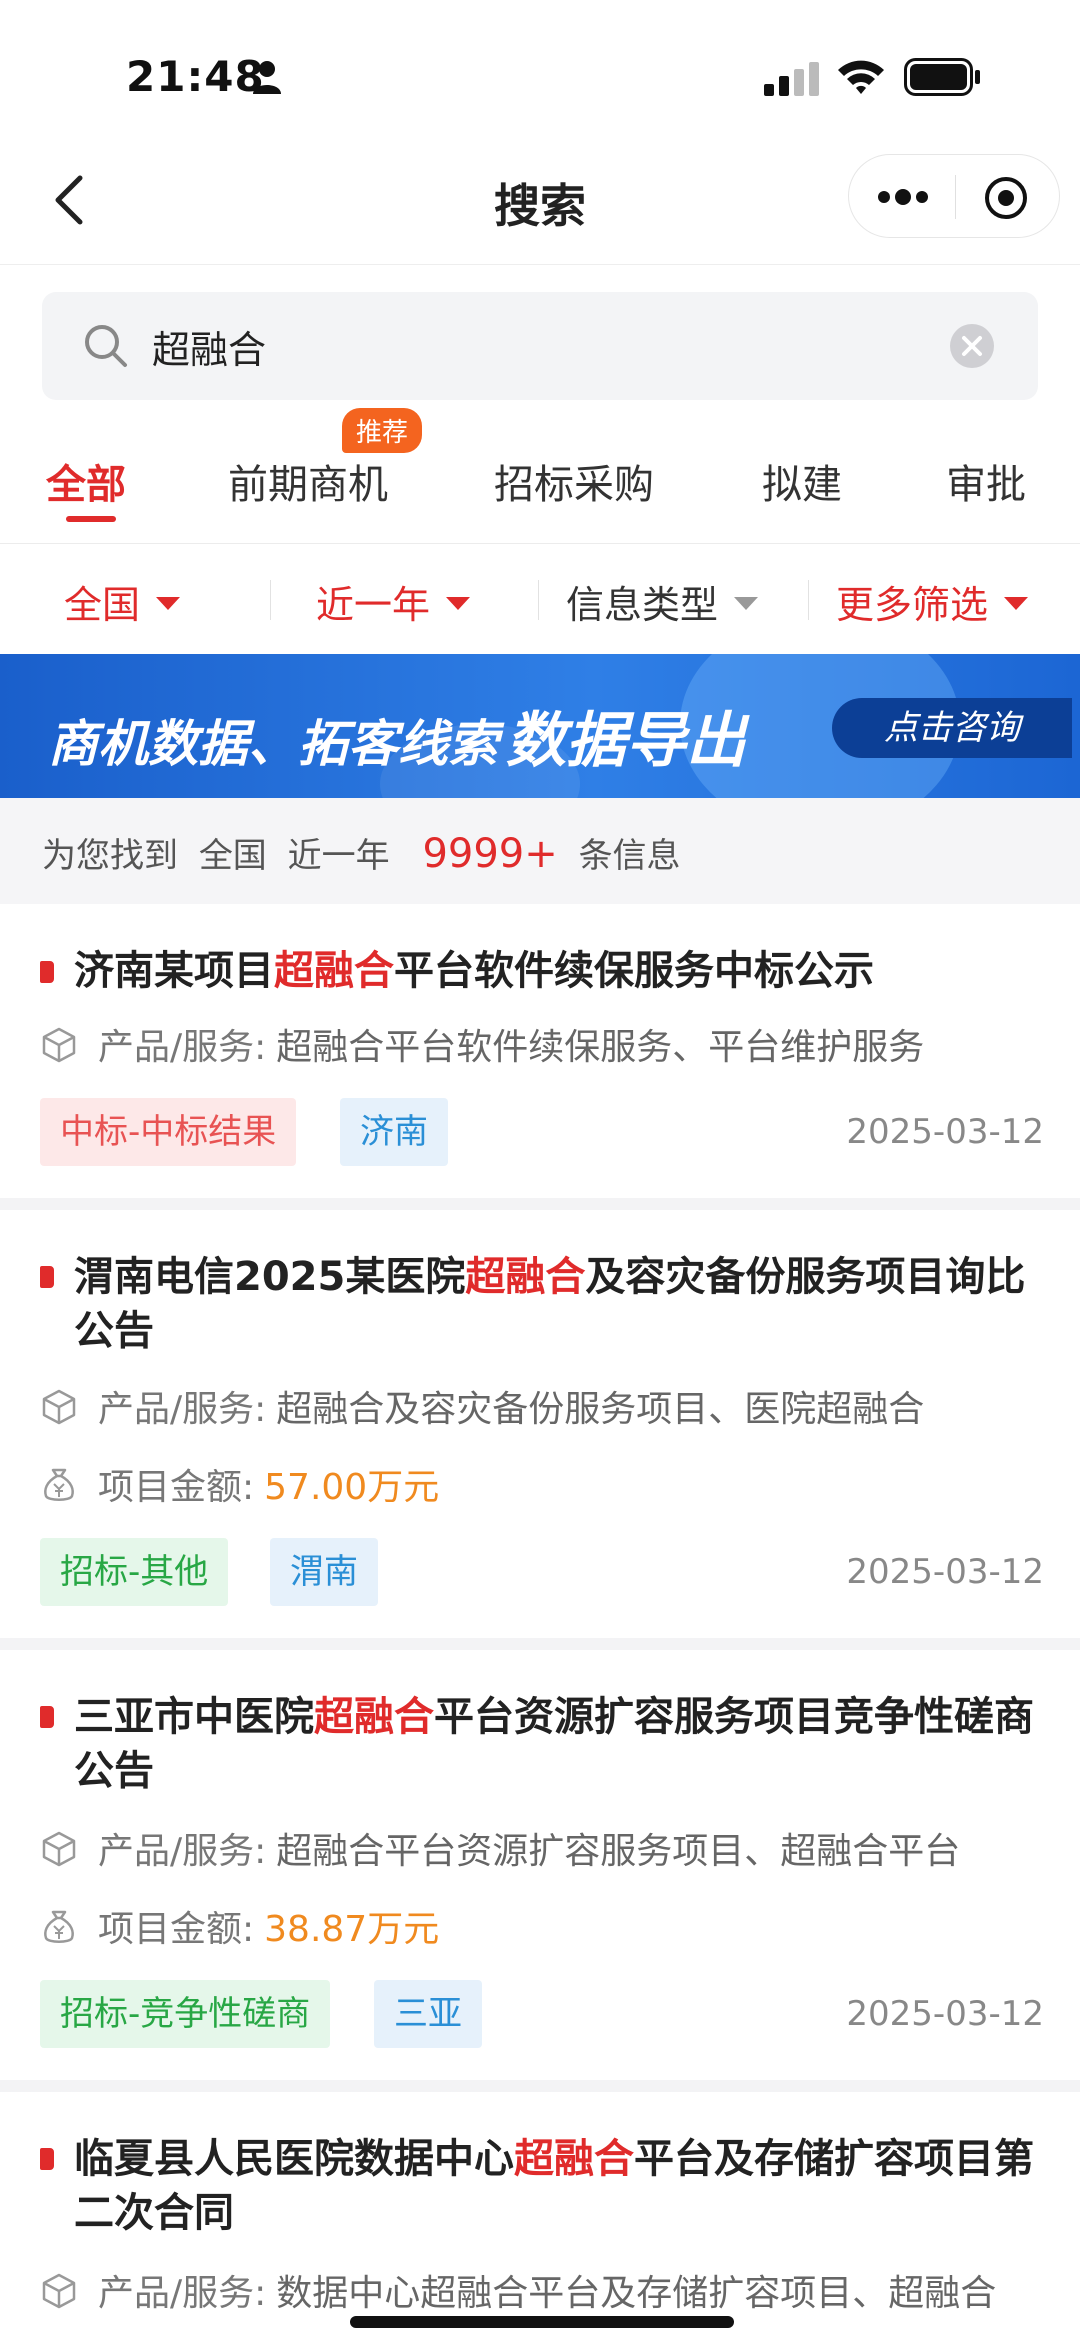 The width and height of the screenshot is (1080, 2348). Describe the element at coordinates (861, 77) in the screenshot. I see `wifi-icon` at that location.